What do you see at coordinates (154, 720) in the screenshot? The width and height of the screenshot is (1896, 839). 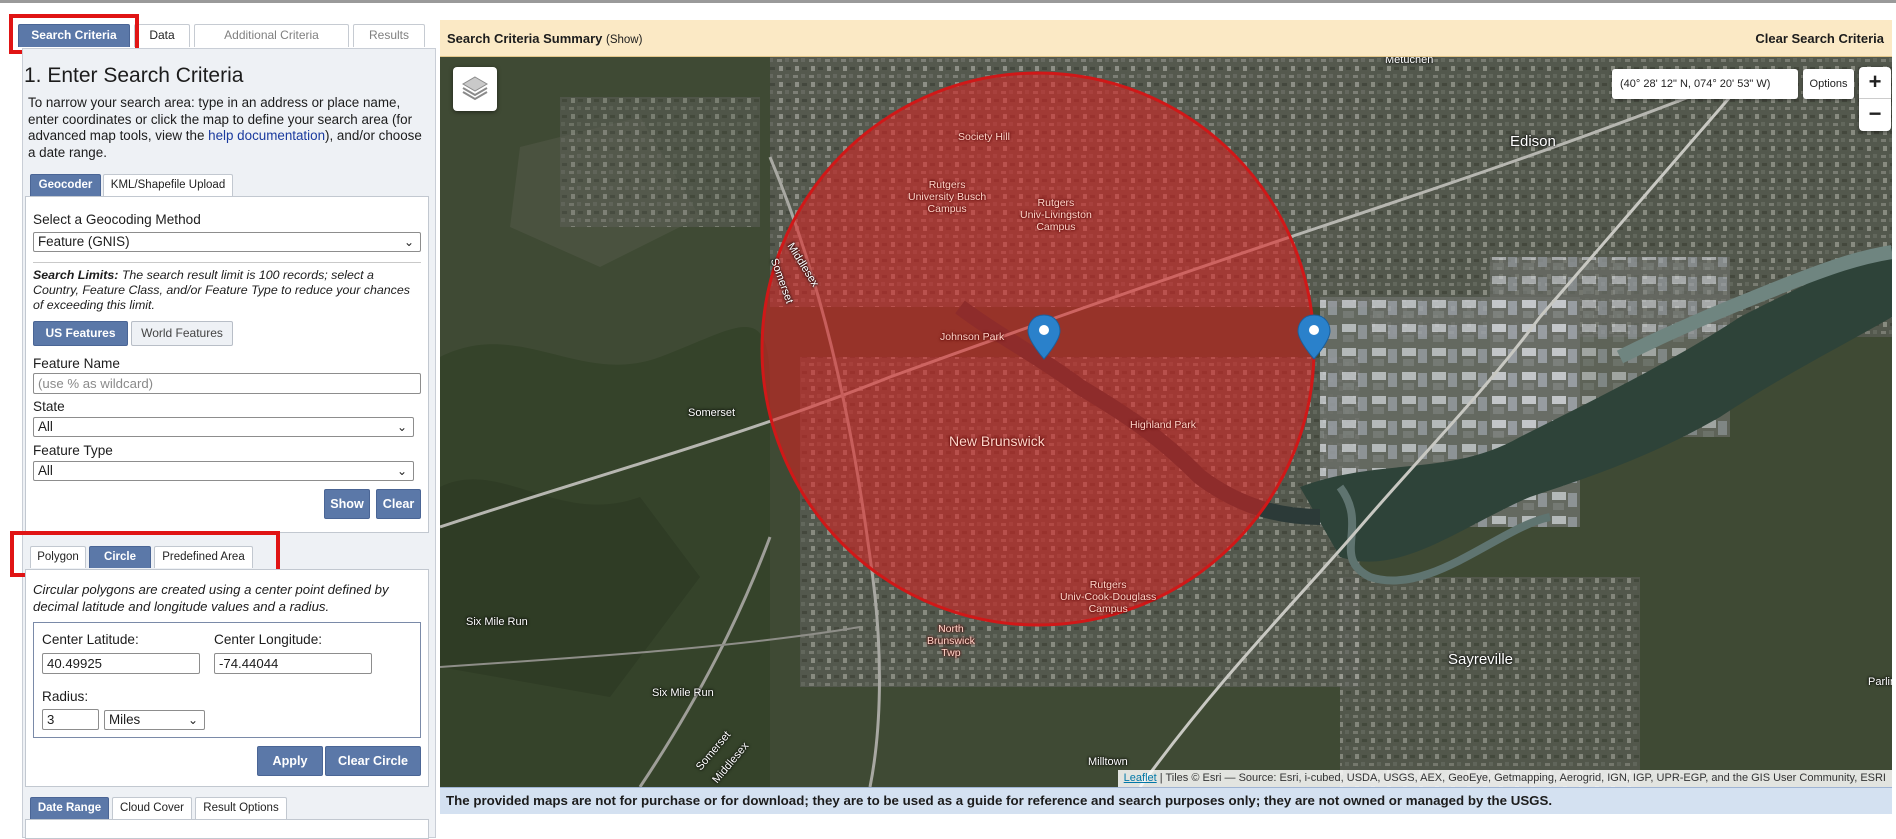 I see `radius-unit-select: Miles ⌄` at bounding box center [154, 720].